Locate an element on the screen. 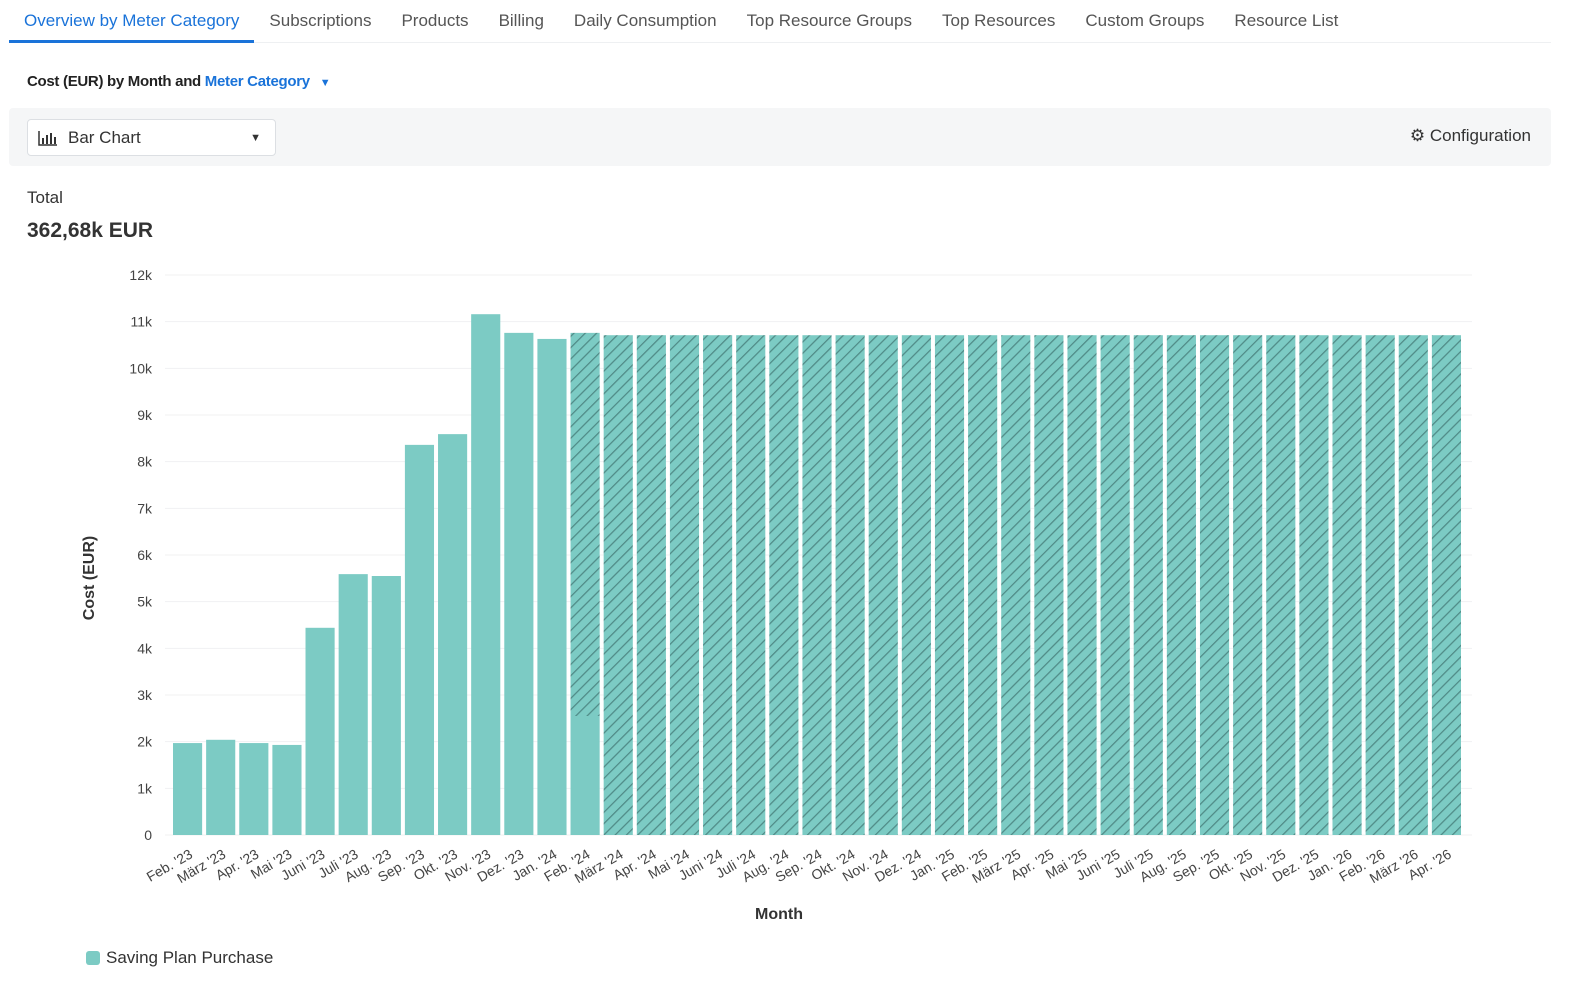 The image size is (1576, 987). y-tick-label: 1k is located at coordinates (145, 788).